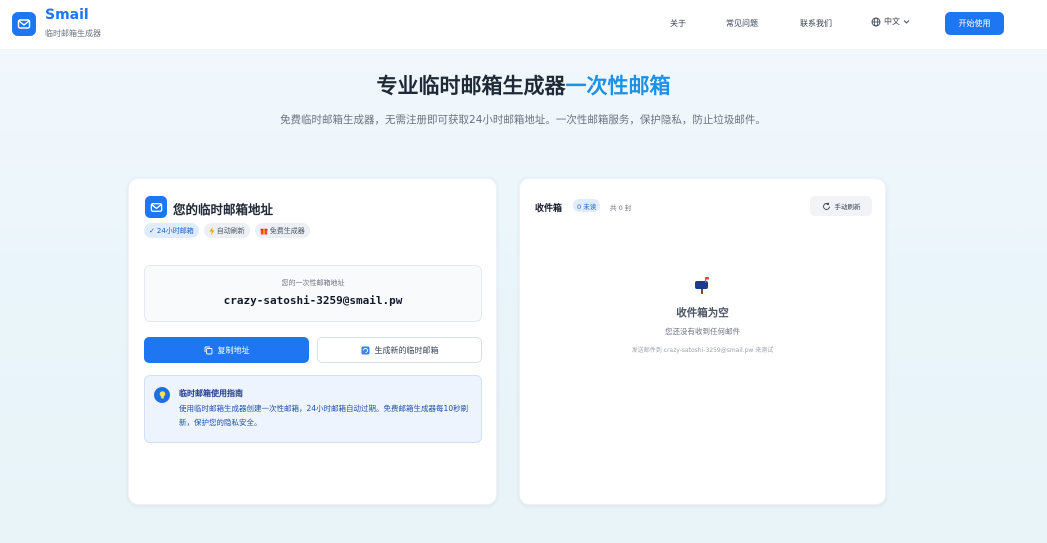 The image size is (1047, 543). I want to click on unread-badge: 0 未读, so click(587, 205).